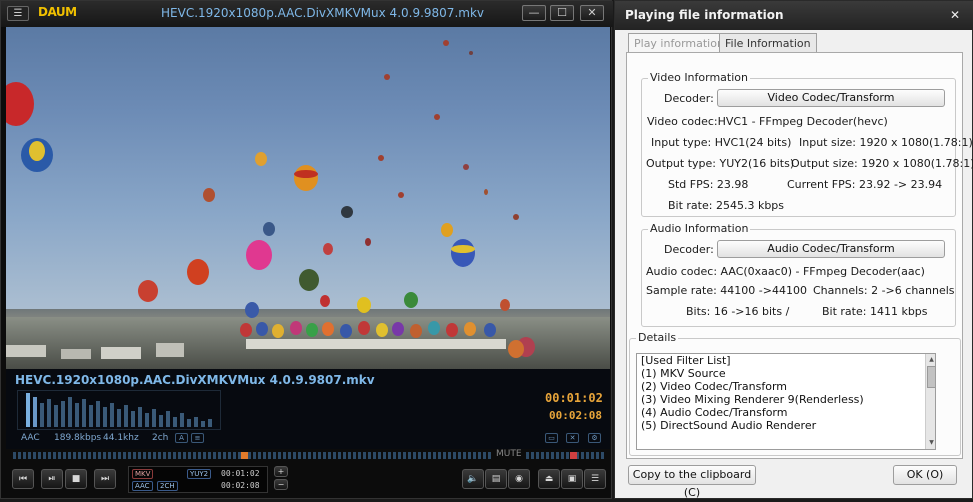  What do you see at coordinates (244, 455) in the screenshot?
I see `seek-handle` at bounding box center [244, 455].